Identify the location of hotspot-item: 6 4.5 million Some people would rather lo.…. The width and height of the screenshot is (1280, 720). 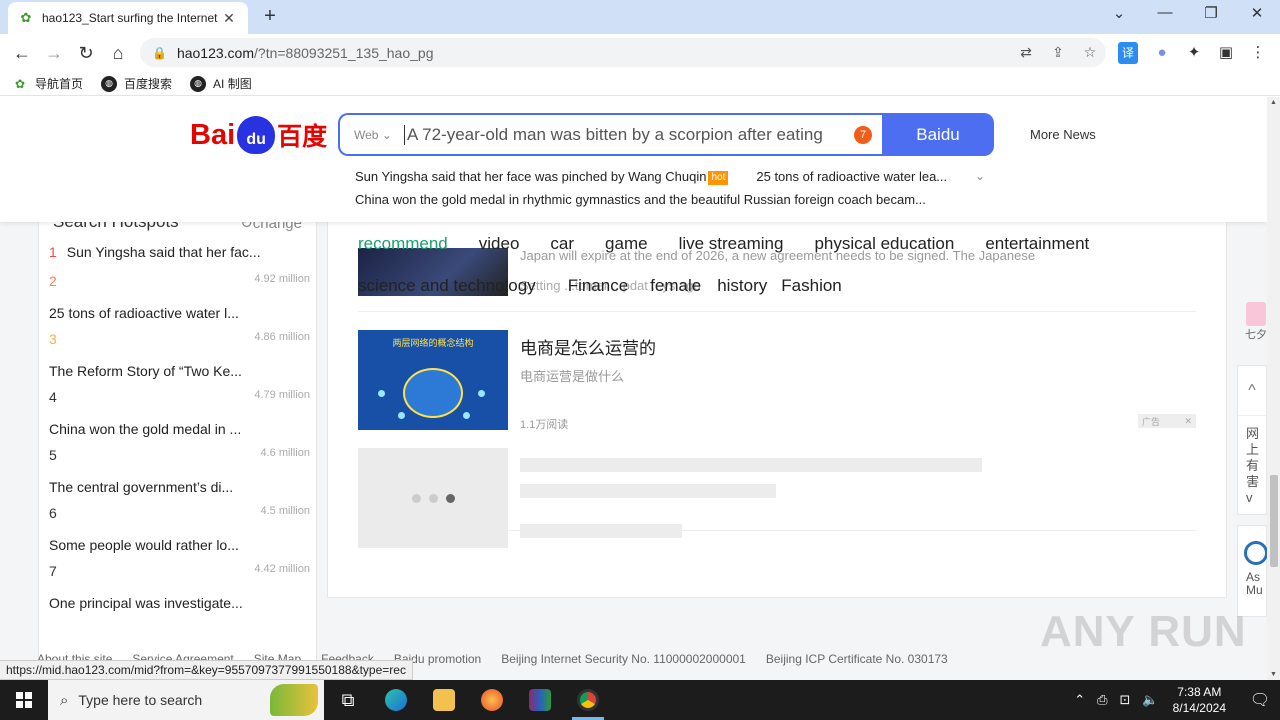
(177, 526).